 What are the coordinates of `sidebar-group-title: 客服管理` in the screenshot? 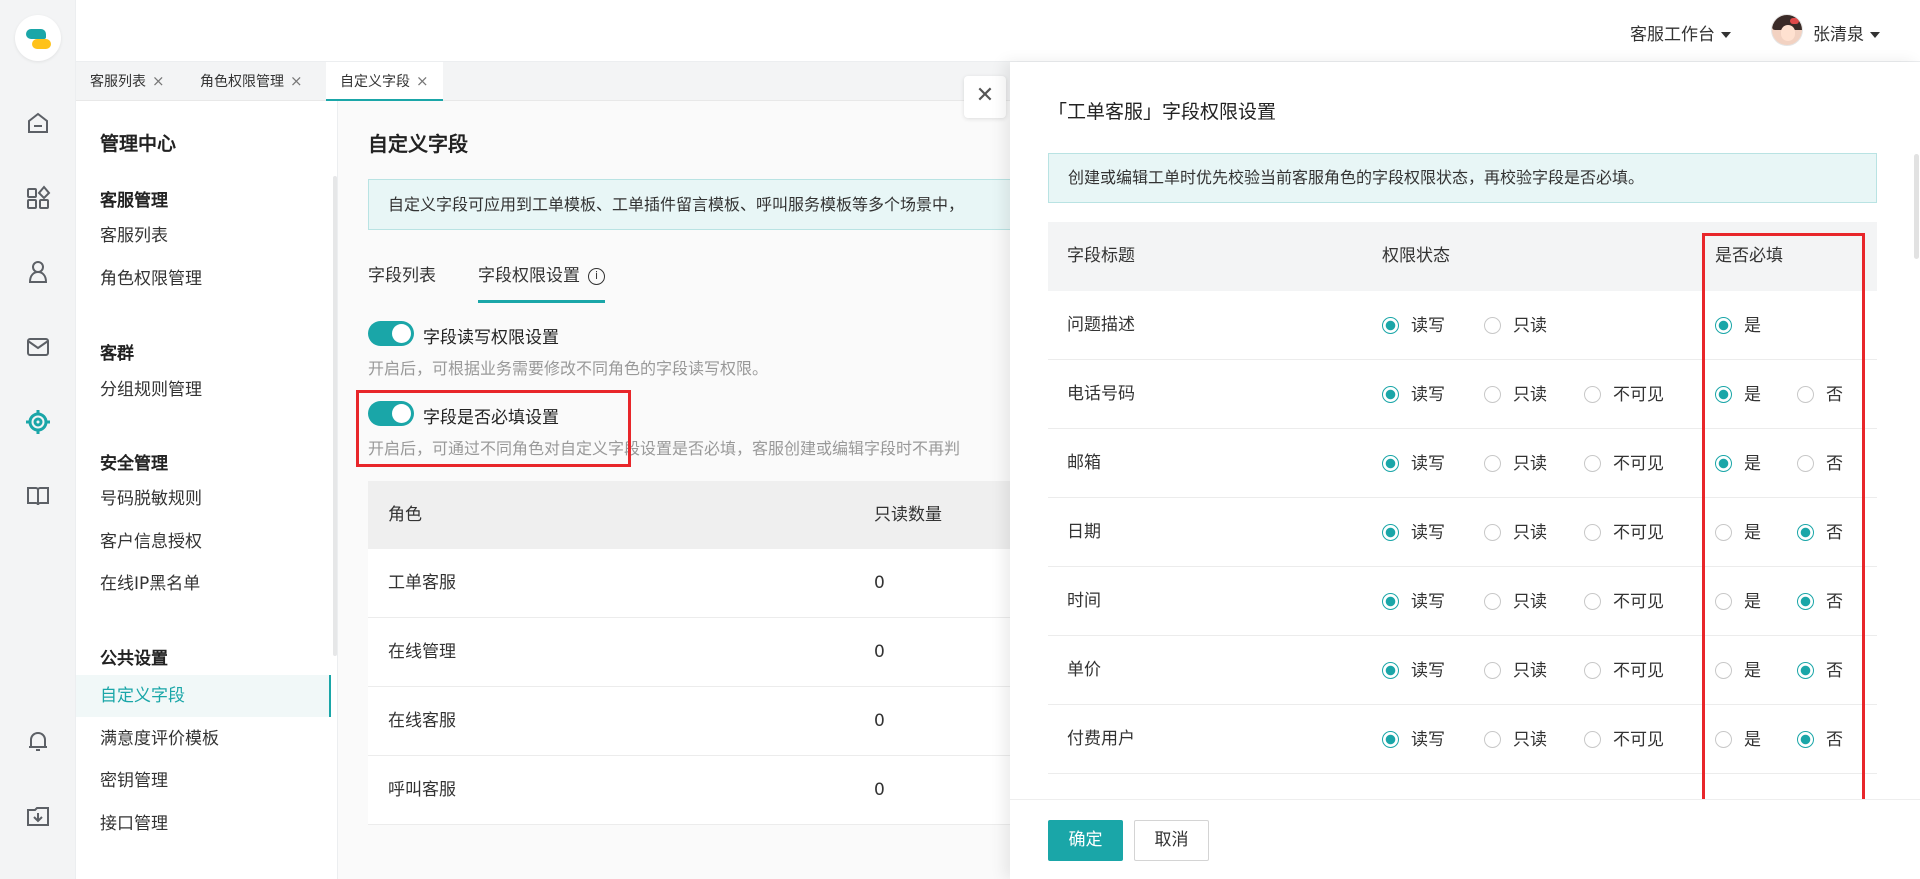 It's located at (134, 201).